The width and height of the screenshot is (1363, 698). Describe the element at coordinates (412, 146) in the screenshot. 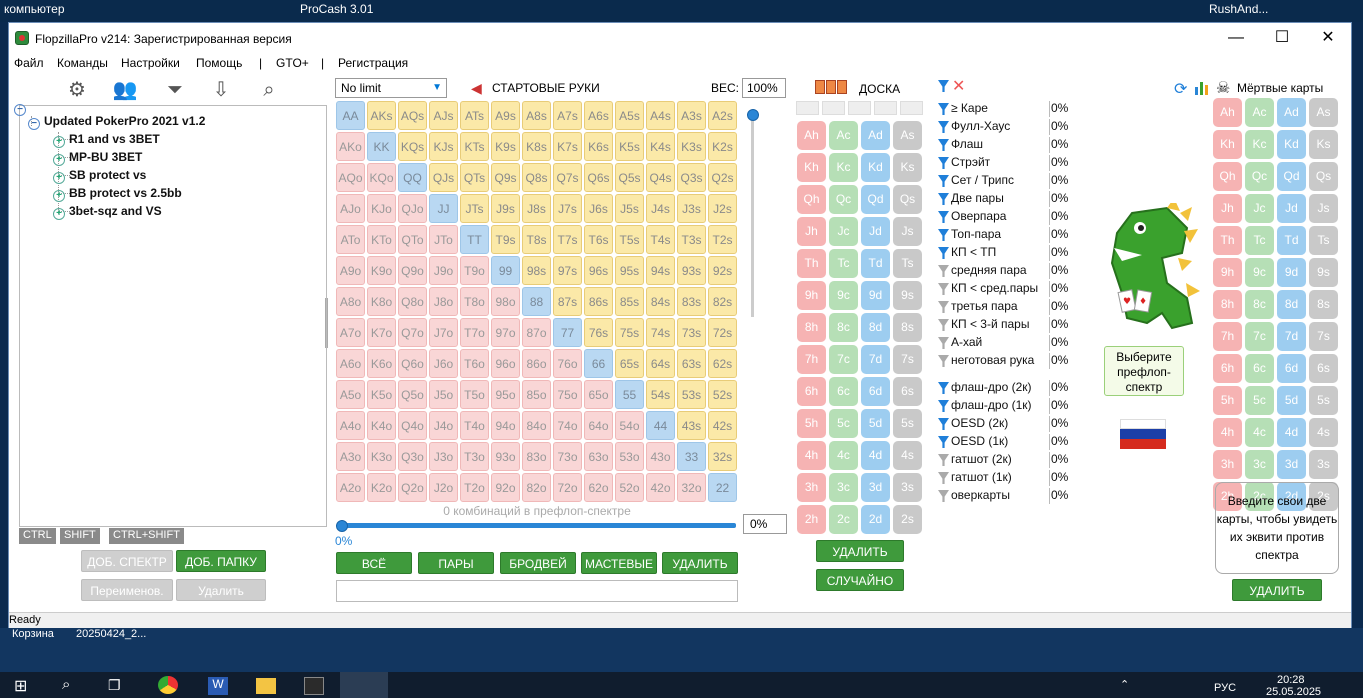

I see `hand-cell-KQs: KQs` at that location.